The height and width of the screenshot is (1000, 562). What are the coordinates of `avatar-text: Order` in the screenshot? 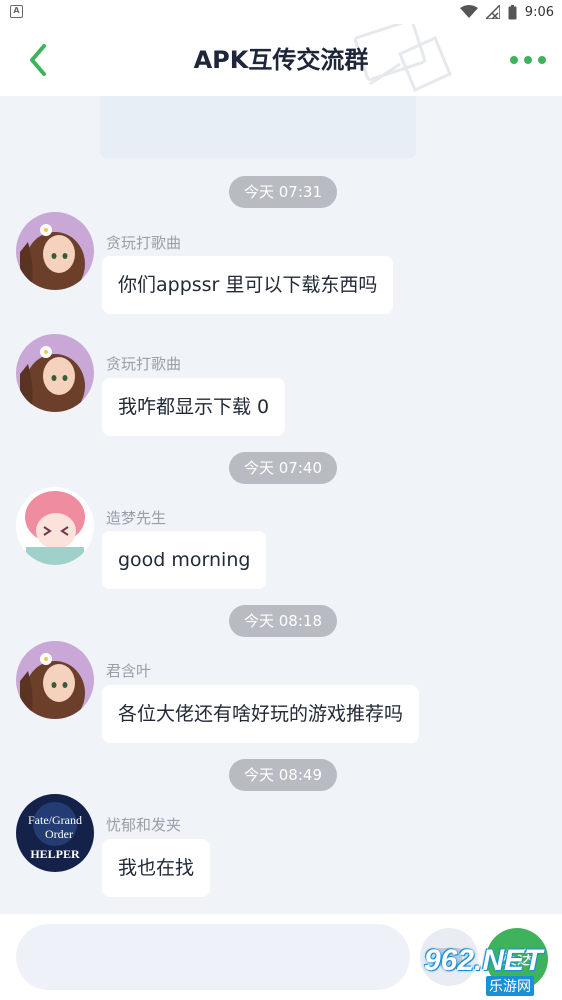 It's located at (59, 834).